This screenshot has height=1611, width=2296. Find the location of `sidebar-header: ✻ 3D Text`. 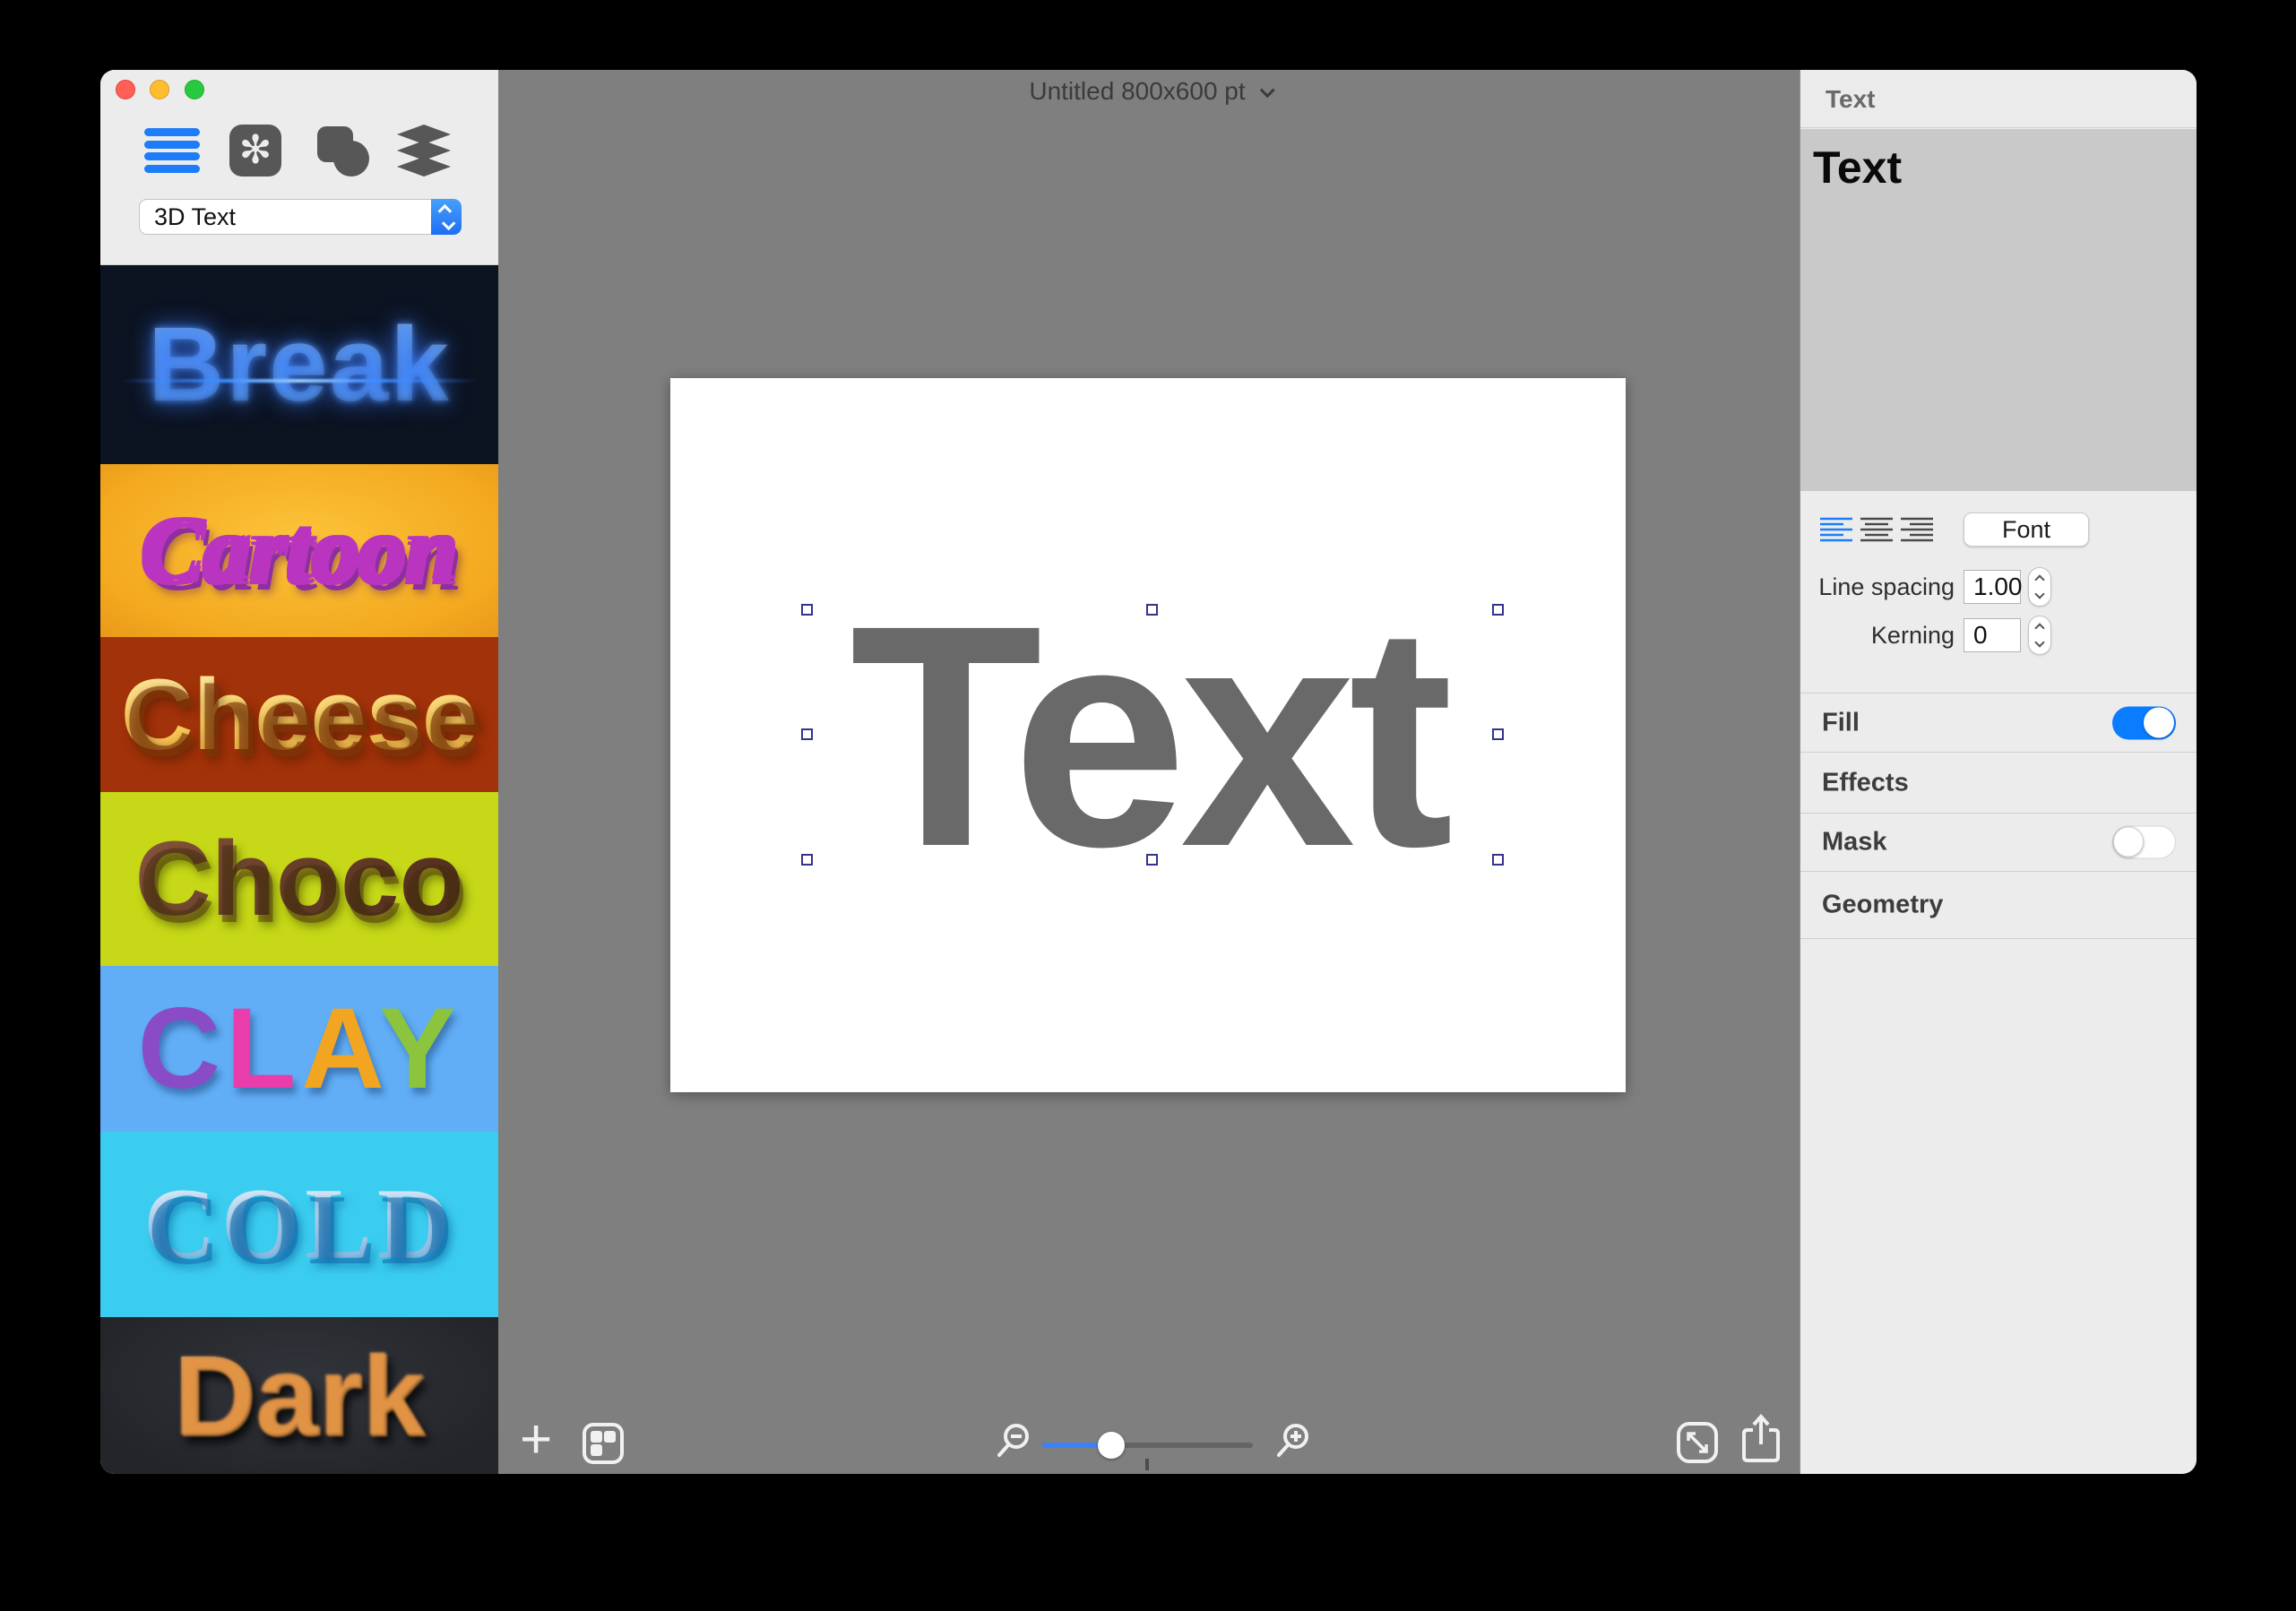

sidebar-header: ✻ 3D Text is located at coordinates (299, 167).